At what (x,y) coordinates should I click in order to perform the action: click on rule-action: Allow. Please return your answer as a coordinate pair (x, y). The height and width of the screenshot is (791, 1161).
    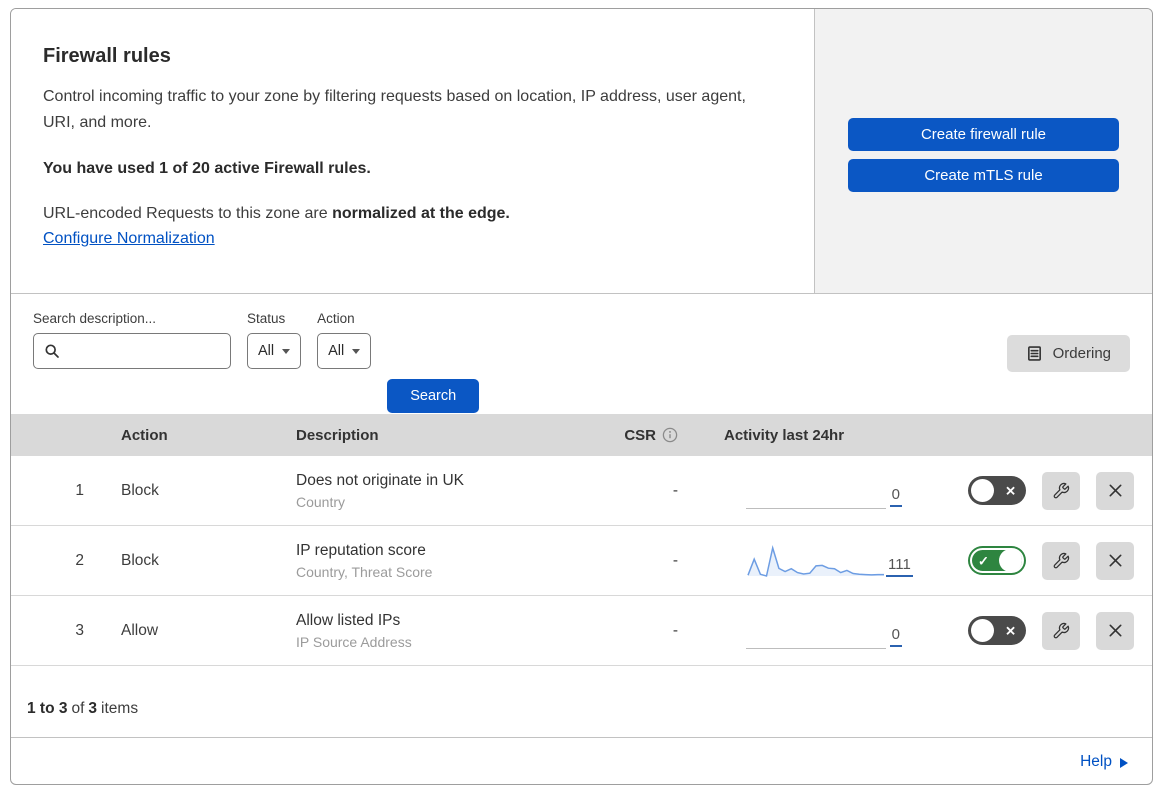
    Looking at the image, I should click on (140, 630).